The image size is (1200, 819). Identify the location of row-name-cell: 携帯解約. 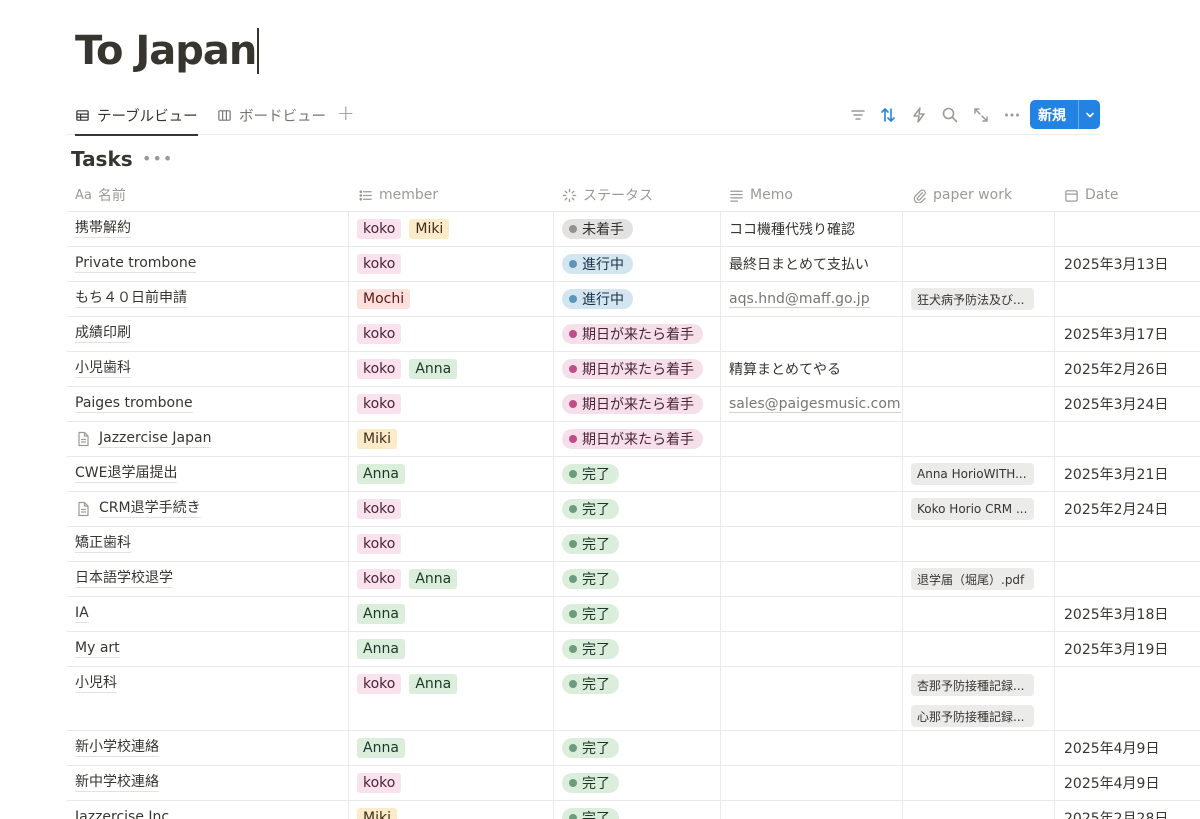
(103, 229).